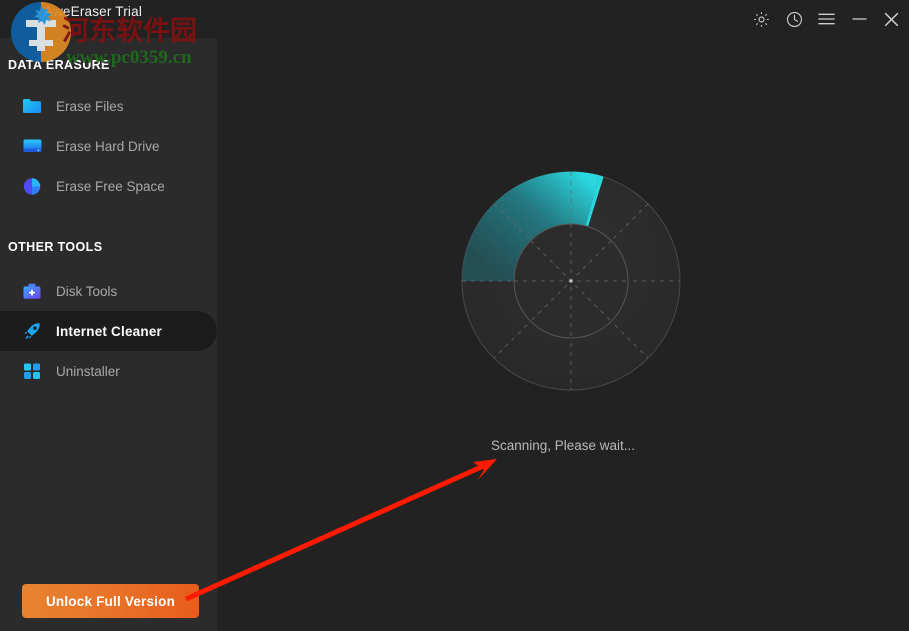 The width and height of the screenshot is (909, 631). I want to click on app-title: AweEraser Trial, so click(93, 11).